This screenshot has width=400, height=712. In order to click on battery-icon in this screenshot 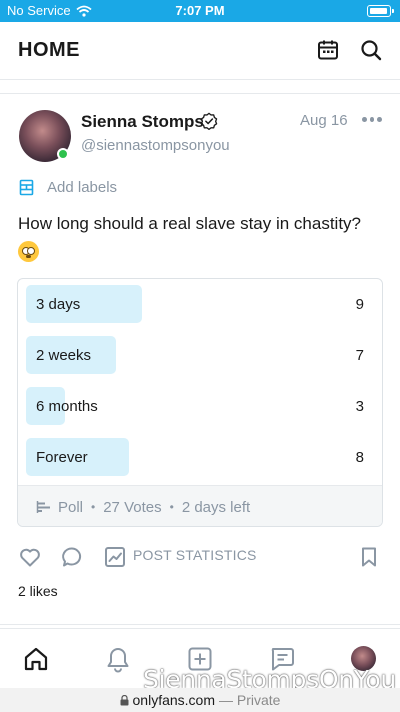, I will do `click(380, 11)`.